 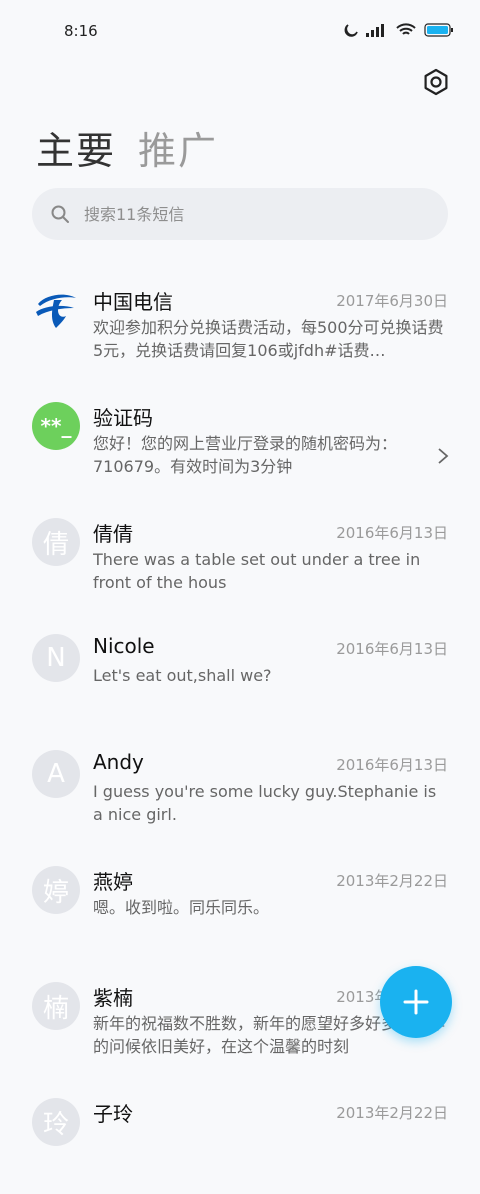 I want to click on contact-name: 倩倩, so click(x=113, y=534).